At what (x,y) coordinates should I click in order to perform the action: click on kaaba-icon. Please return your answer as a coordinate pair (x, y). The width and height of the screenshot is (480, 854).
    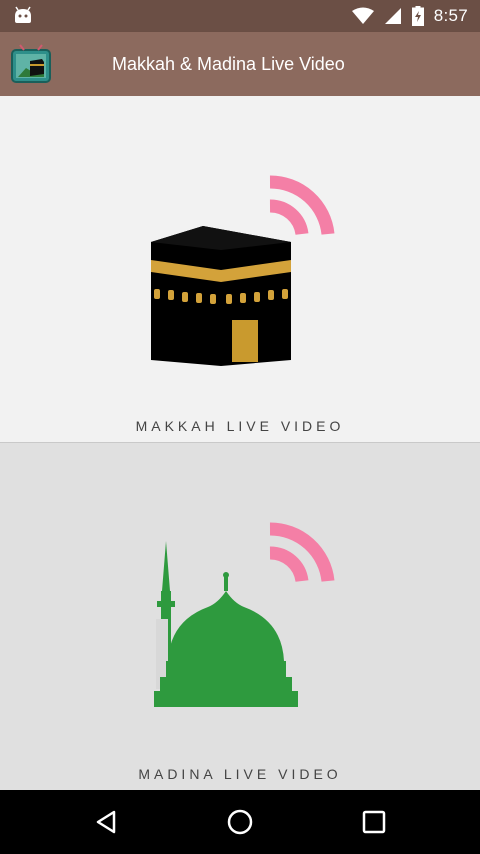
    Looking at the image, I should click on (221, 296).